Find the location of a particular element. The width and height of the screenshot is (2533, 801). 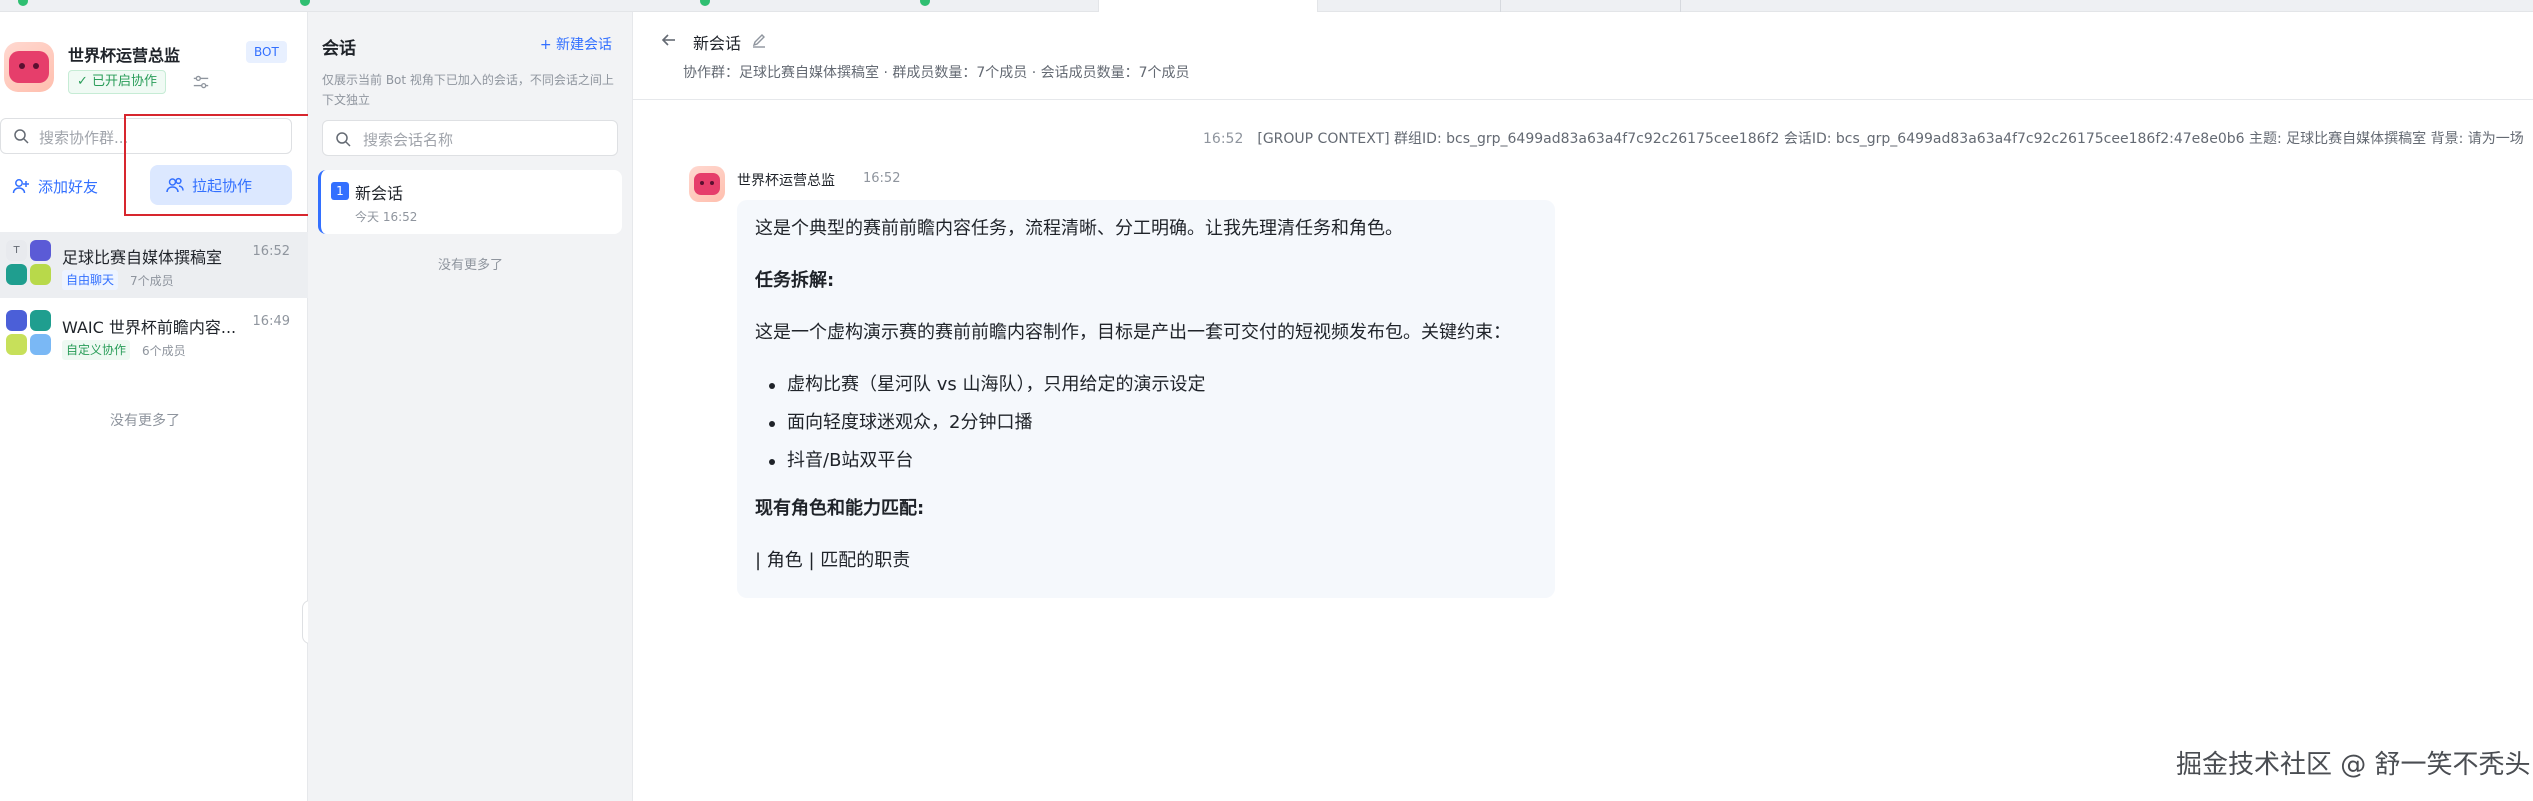

group-time: 16:49 is located at coordinates (271, 321).